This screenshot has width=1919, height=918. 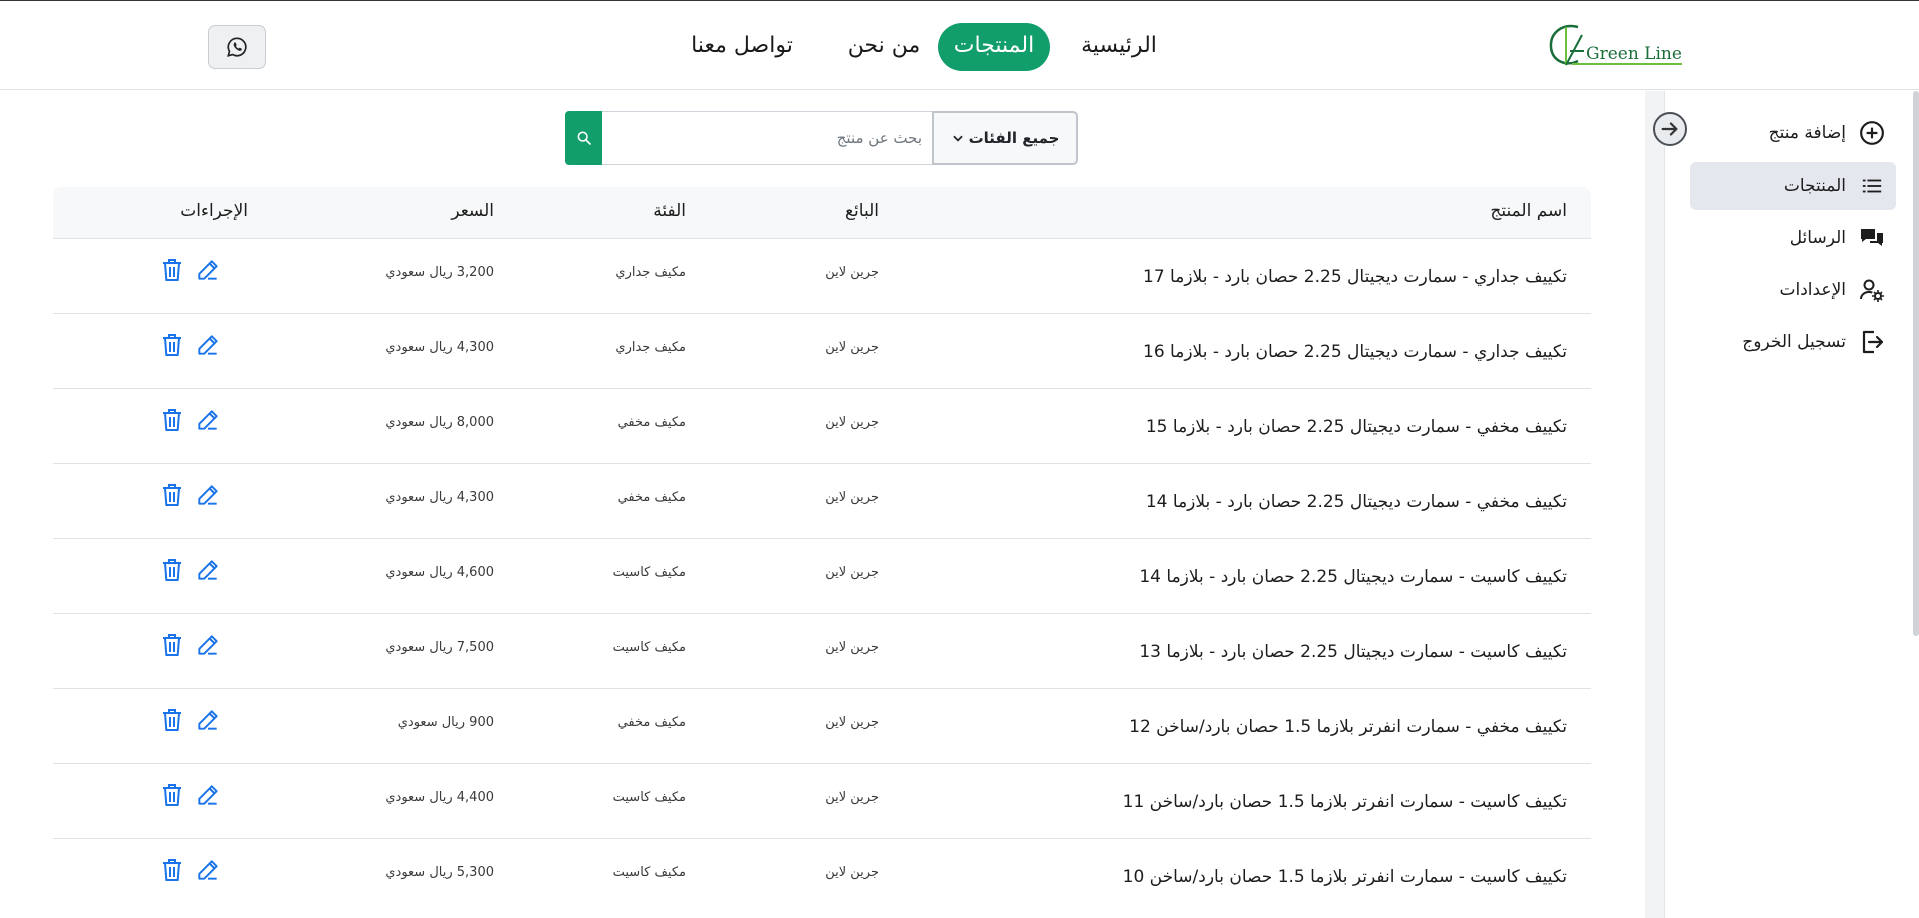 I want to click on sidebar-toggle-button, so click(x=1670, y=129).